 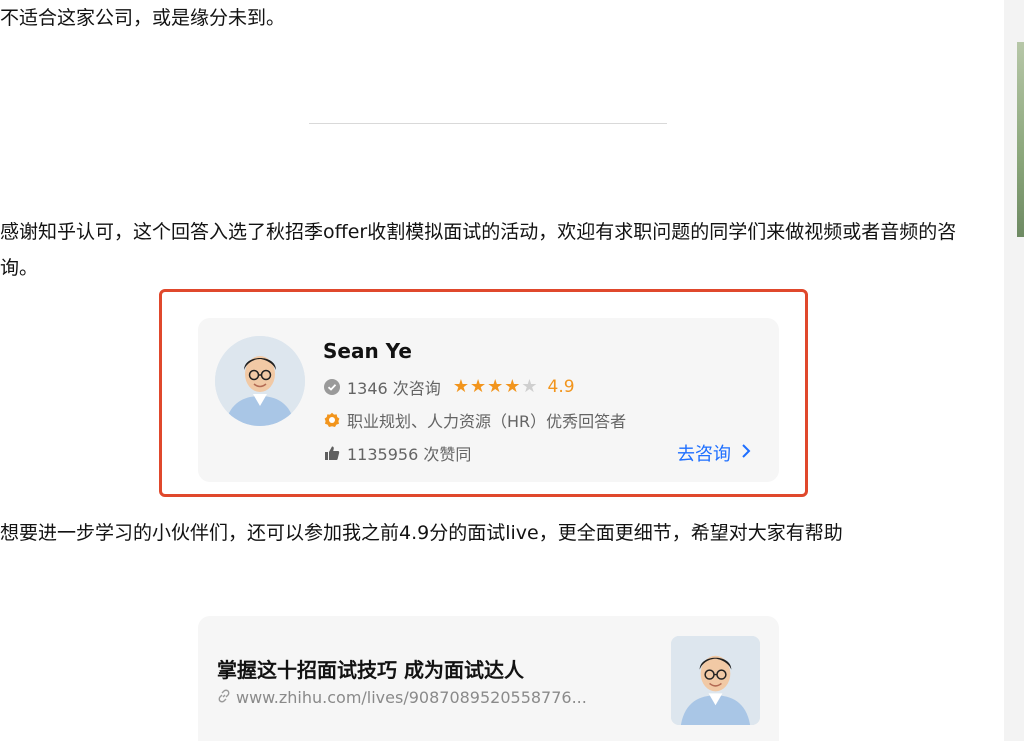 I want to click on avatar, so click(x=260, y=381).